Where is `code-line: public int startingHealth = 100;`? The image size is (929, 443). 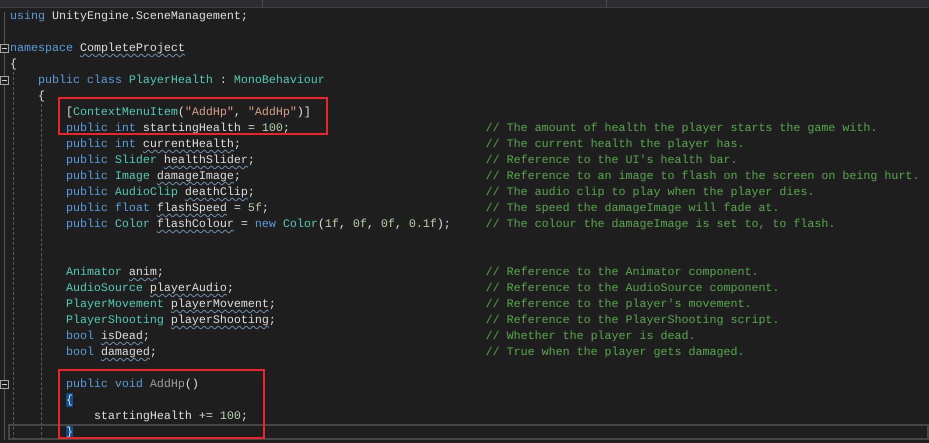 code-line: public int startingHealth = 100; is located at coordinates (178, 128).